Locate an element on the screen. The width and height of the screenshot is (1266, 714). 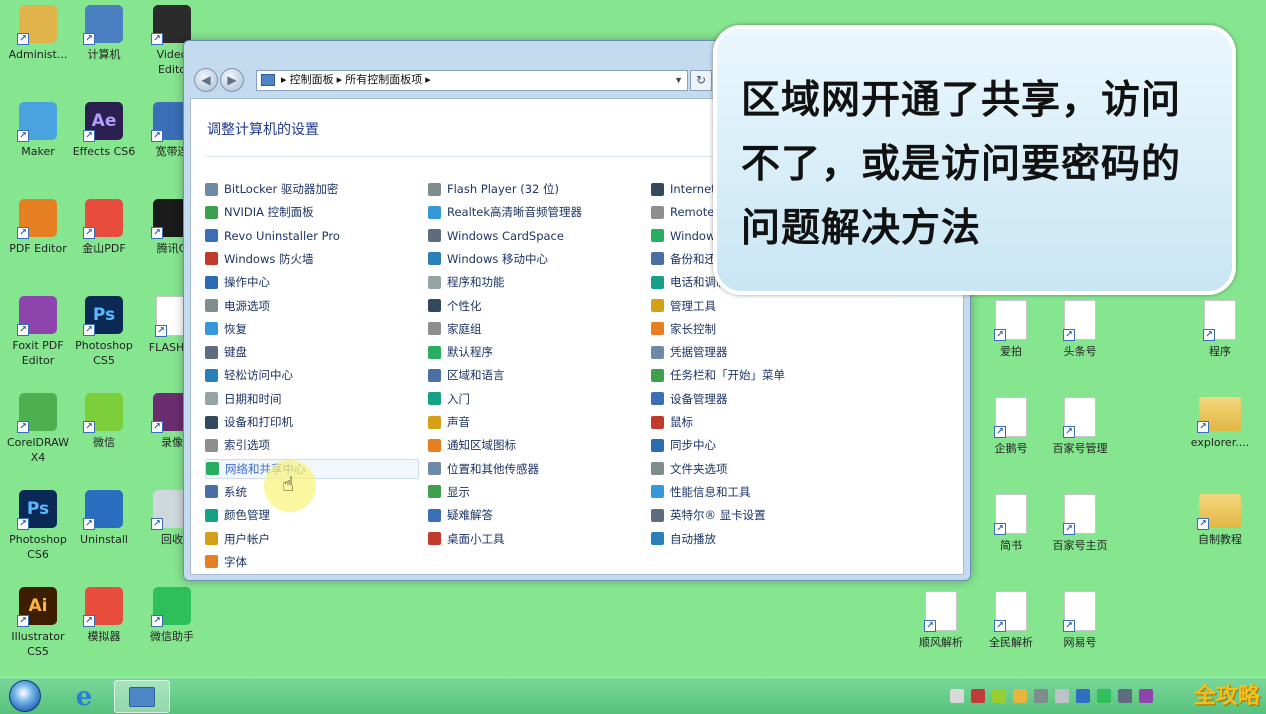
control-panel-item: Windows 移动中心 is located at coordinates (488, 259).